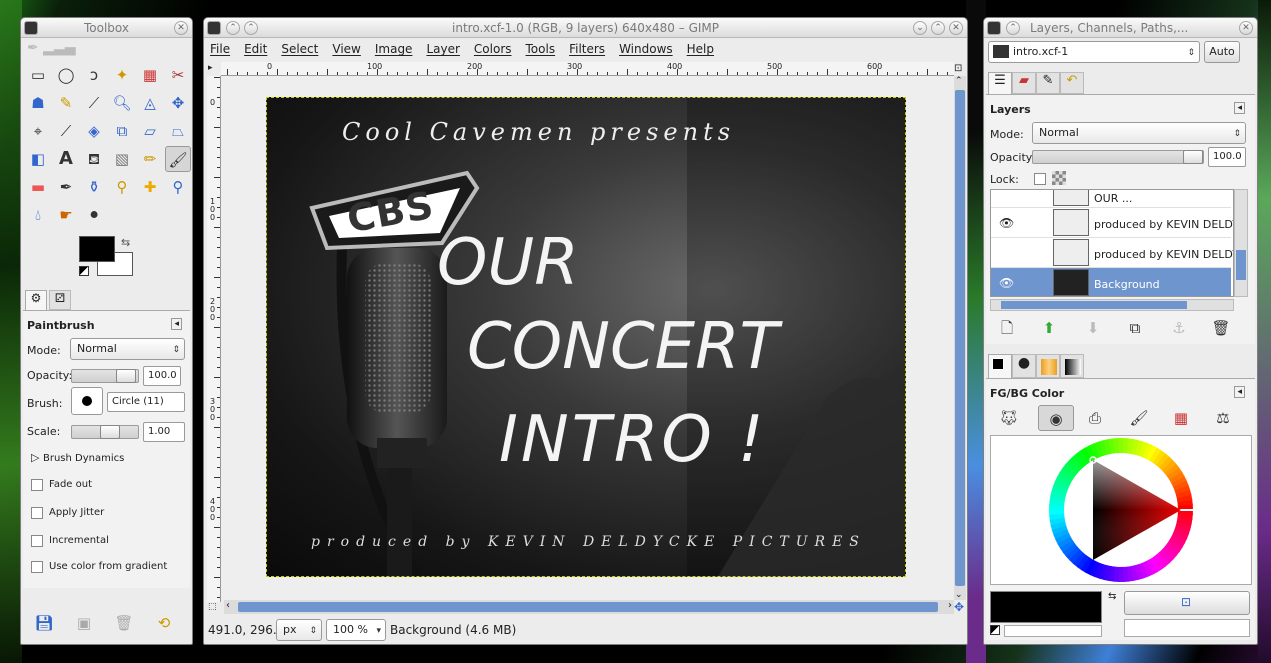 The image size is (1271, 663). Describe the element at coordinates (44, 623) in the screenshot. I see `save-options-icon: 💾︎` at that location.